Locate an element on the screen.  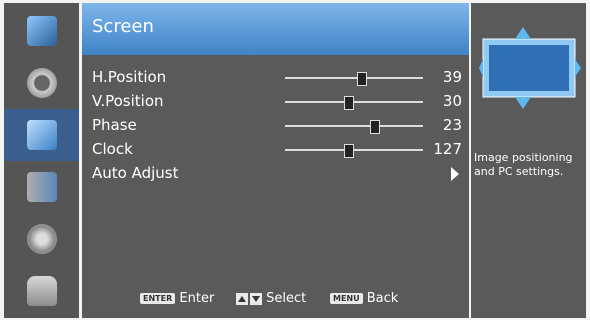
sidebar-item-screen is located at coordinates (41, 135).